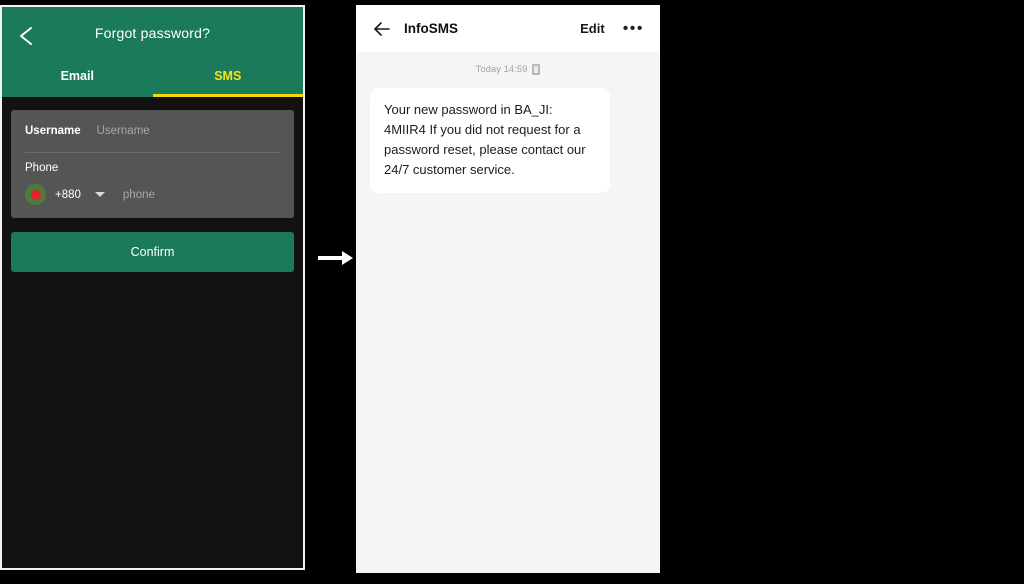 The height and width of the screenshot is (584, 1024). I want to click on sms-conversation-title: InfoSMS, so click(431, 28).